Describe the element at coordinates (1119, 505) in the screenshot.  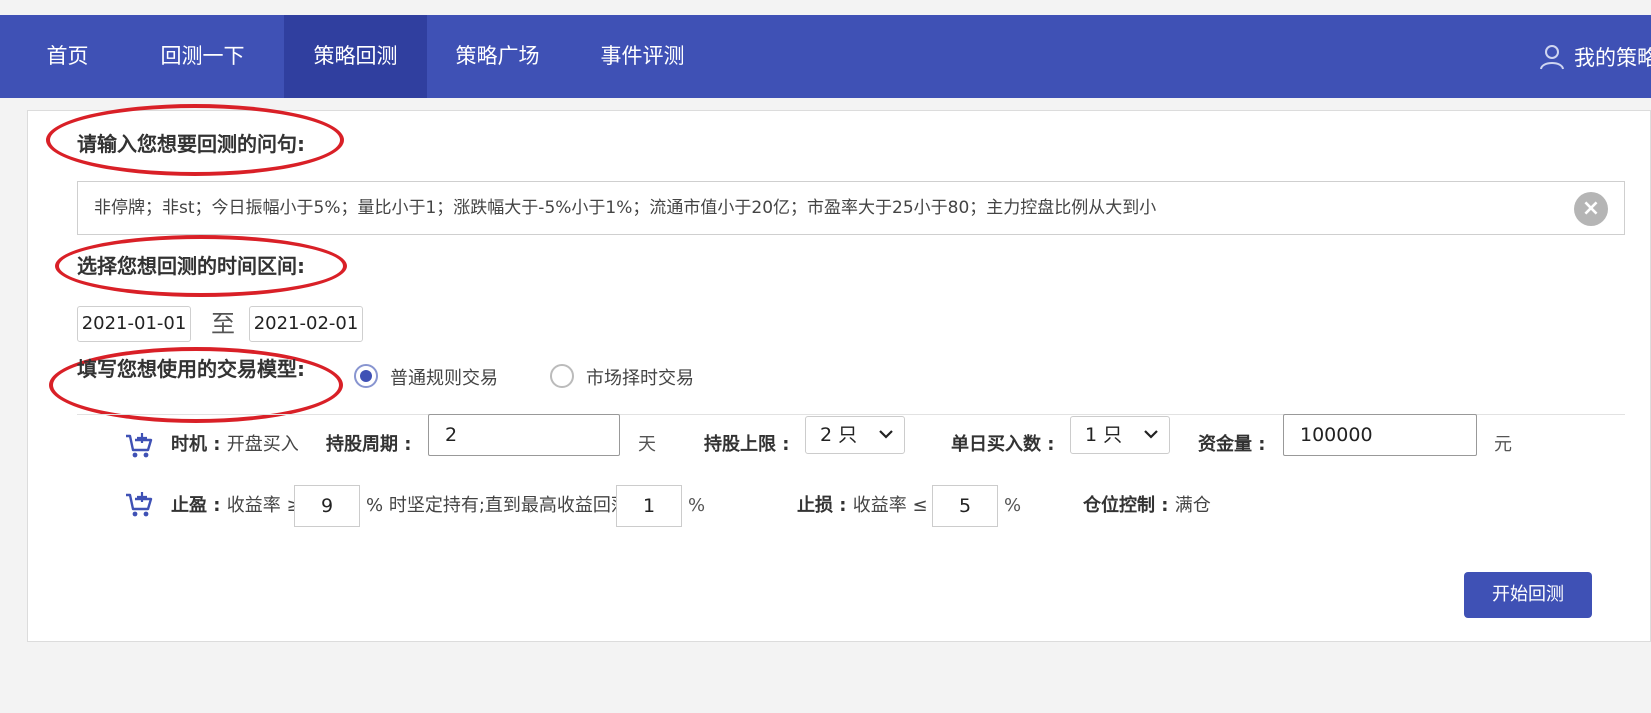
I see `position-control-label: 仓位控制` at that location.